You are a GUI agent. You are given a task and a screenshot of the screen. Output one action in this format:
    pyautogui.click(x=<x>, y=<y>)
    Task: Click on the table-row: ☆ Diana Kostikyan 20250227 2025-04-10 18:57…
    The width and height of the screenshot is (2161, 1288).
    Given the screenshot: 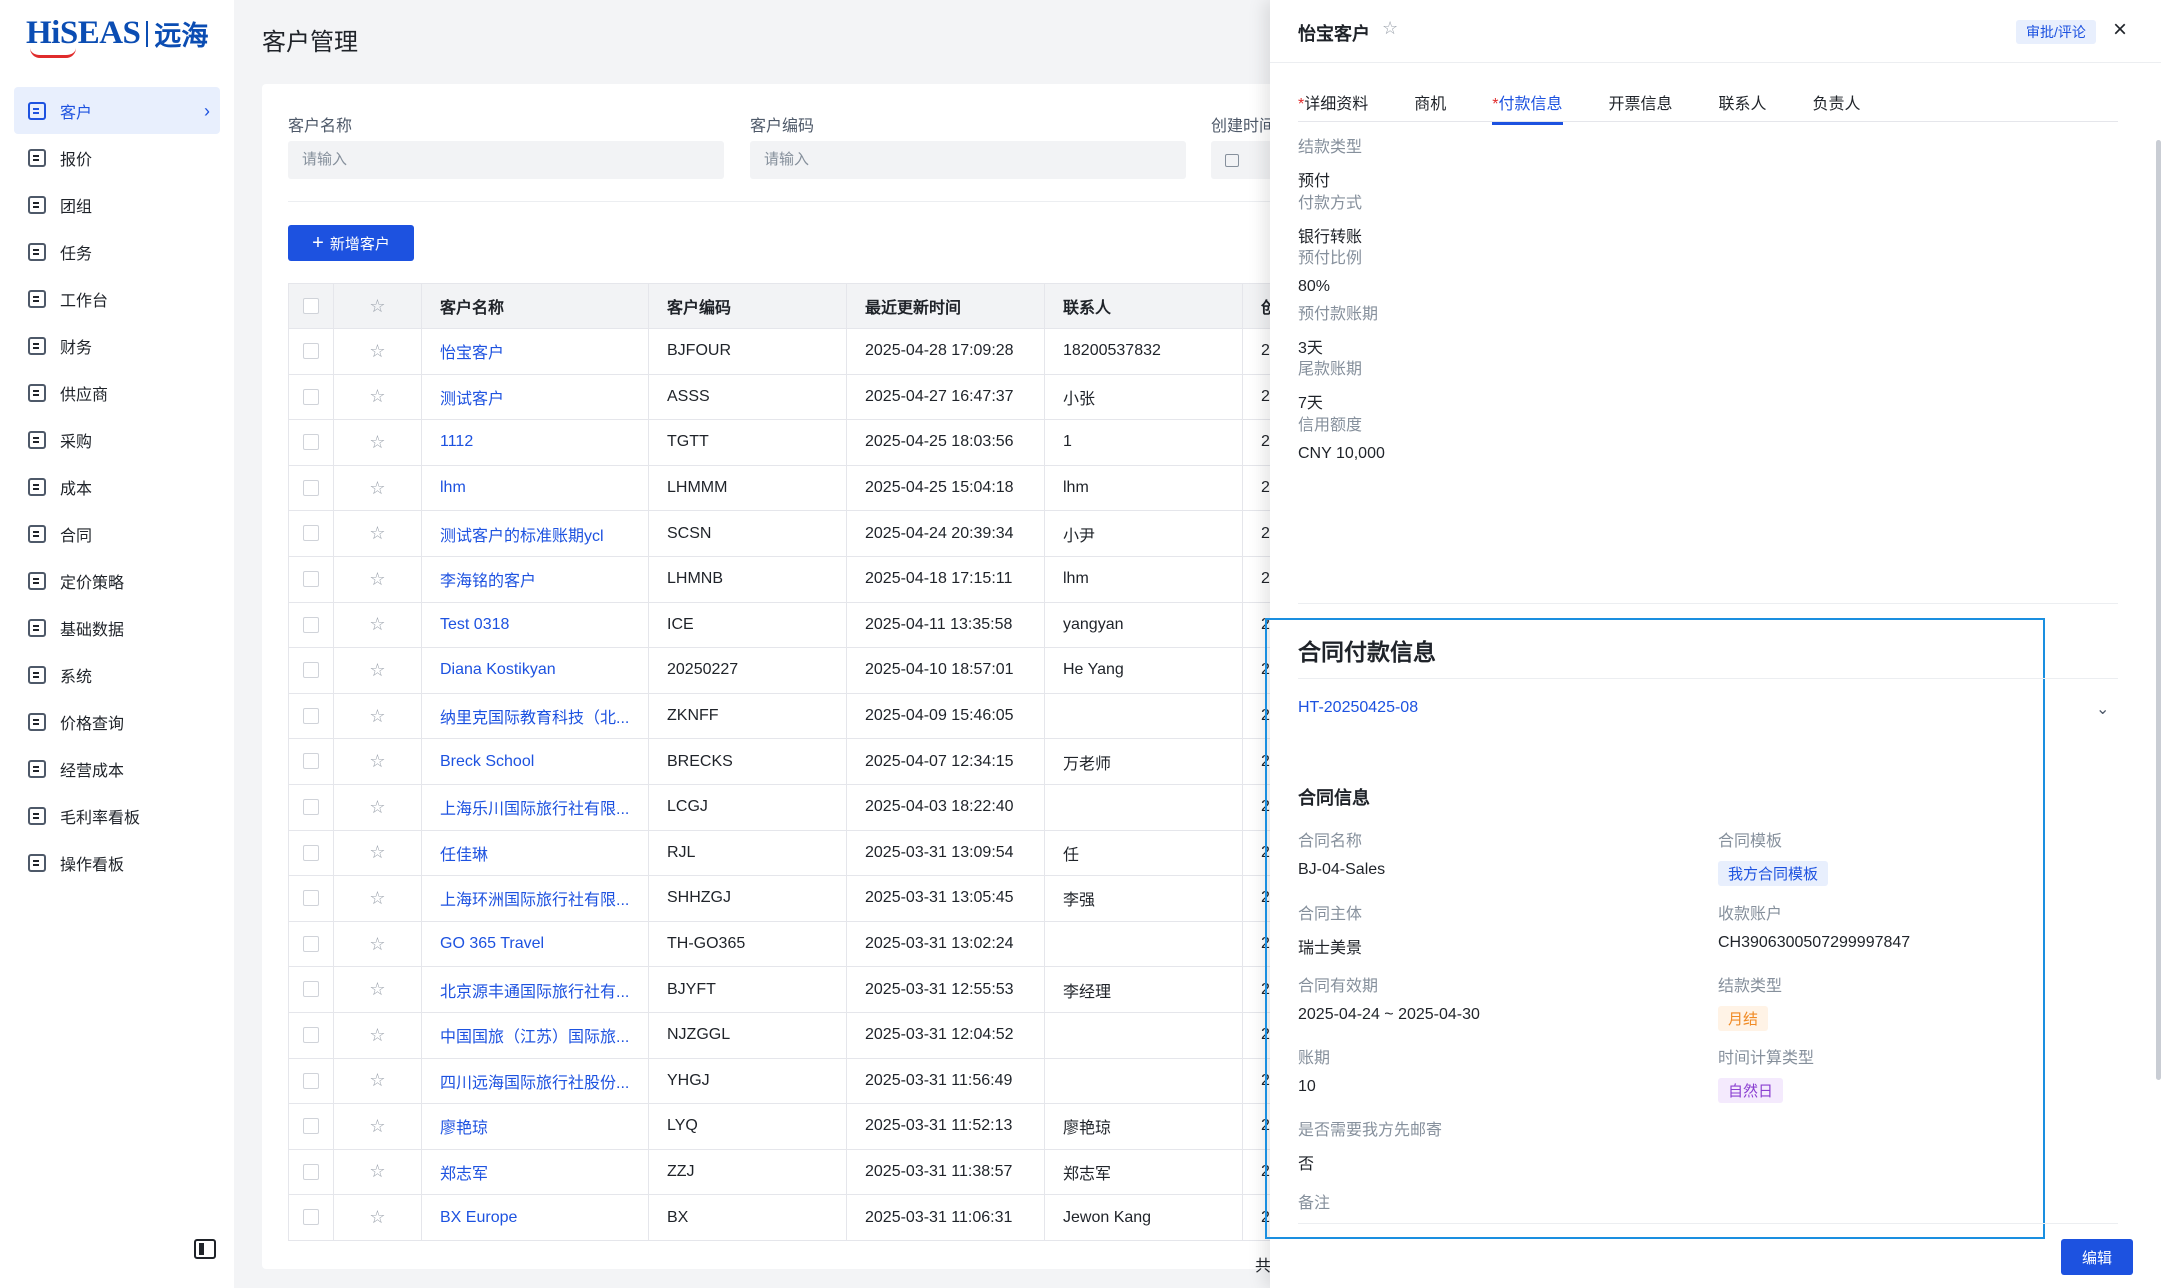 What is the action you would take?
    pyautogui.click(x=824, y=670)
    